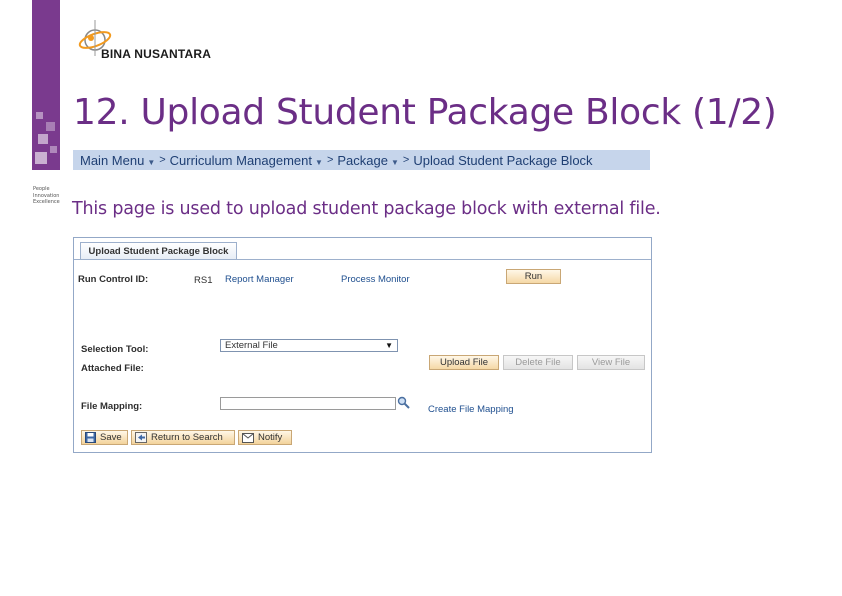 This screenshot has height=596, width=842. I want to click on return-arrow-icon, so click(141, 437).